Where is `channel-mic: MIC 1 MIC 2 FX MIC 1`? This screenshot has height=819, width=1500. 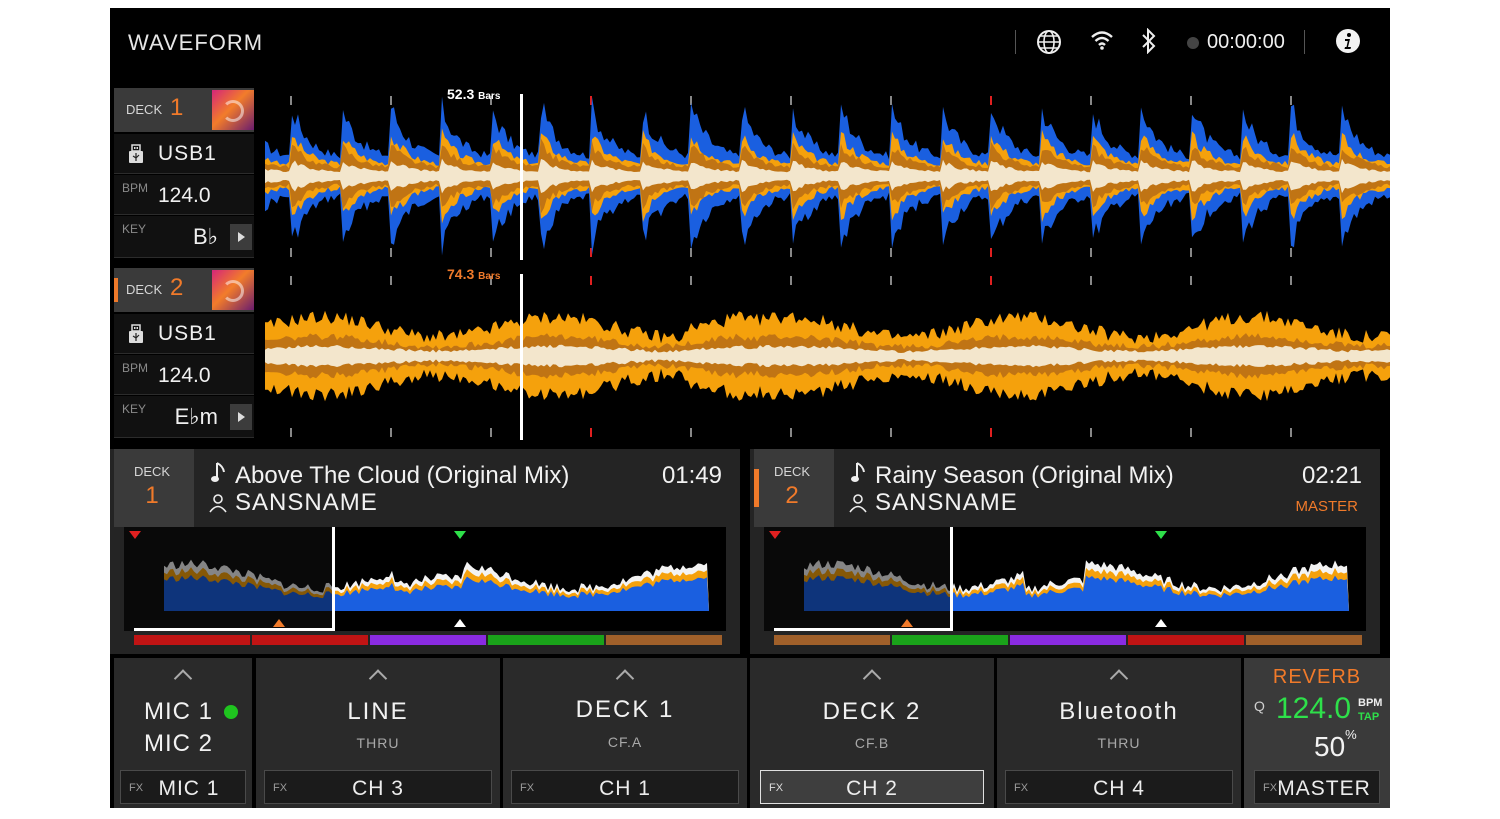 channel-mic: MIC 1 MIC 2 FX MIC 1 is located at coordinates (183, 733).